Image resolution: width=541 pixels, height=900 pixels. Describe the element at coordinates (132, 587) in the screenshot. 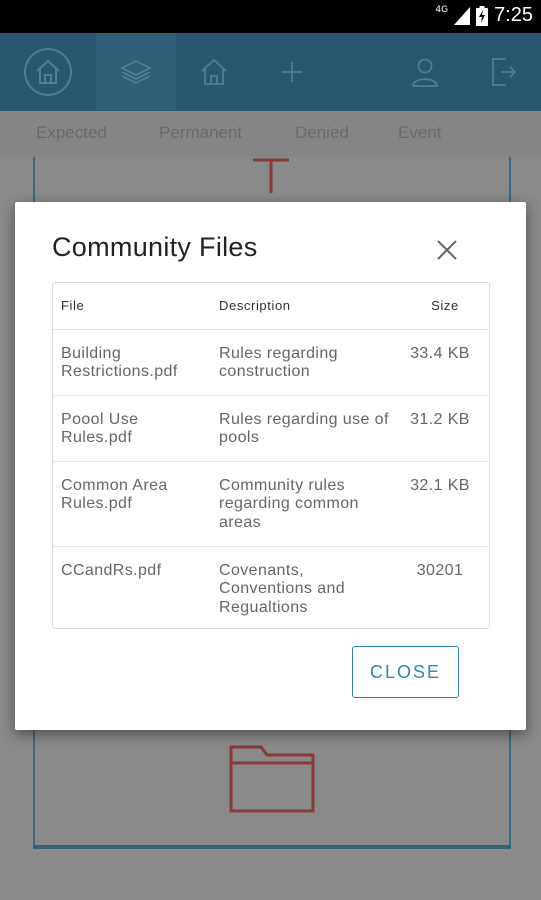

I see `file-name: CCandRs.pdf` at that location.